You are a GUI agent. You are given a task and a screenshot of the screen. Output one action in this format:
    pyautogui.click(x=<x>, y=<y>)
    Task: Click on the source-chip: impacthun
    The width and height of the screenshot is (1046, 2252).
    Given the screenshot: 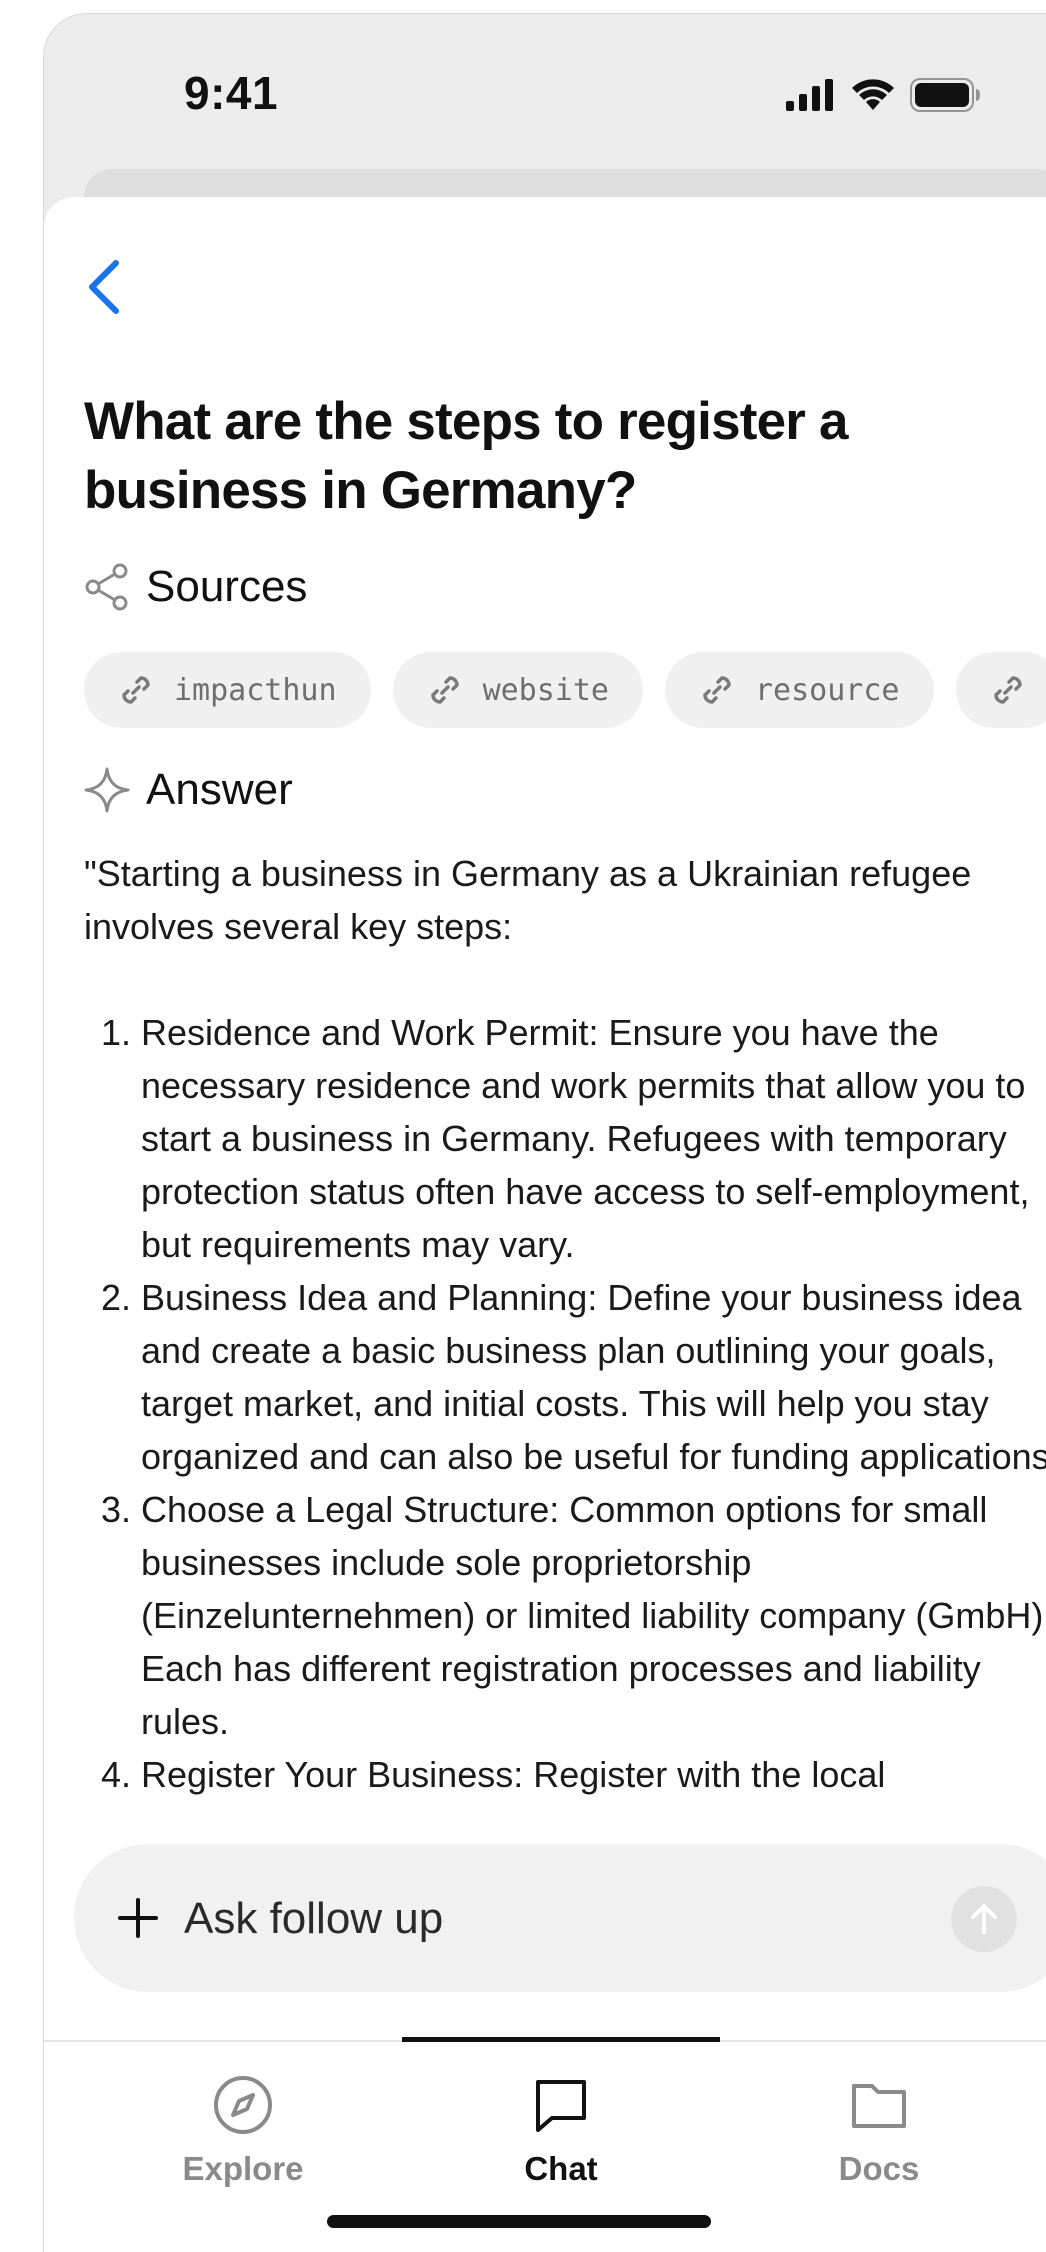 What is the action you would take?
    pyautogui.click(x=227, y=690)
    